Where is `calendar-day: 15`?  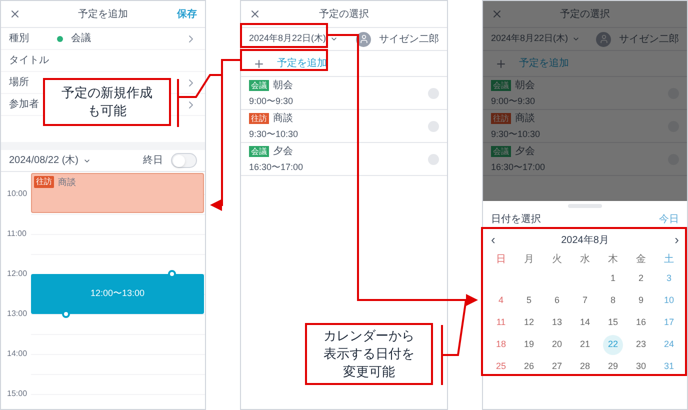
calendar-day: 15 is located at coordinates (613, 323).